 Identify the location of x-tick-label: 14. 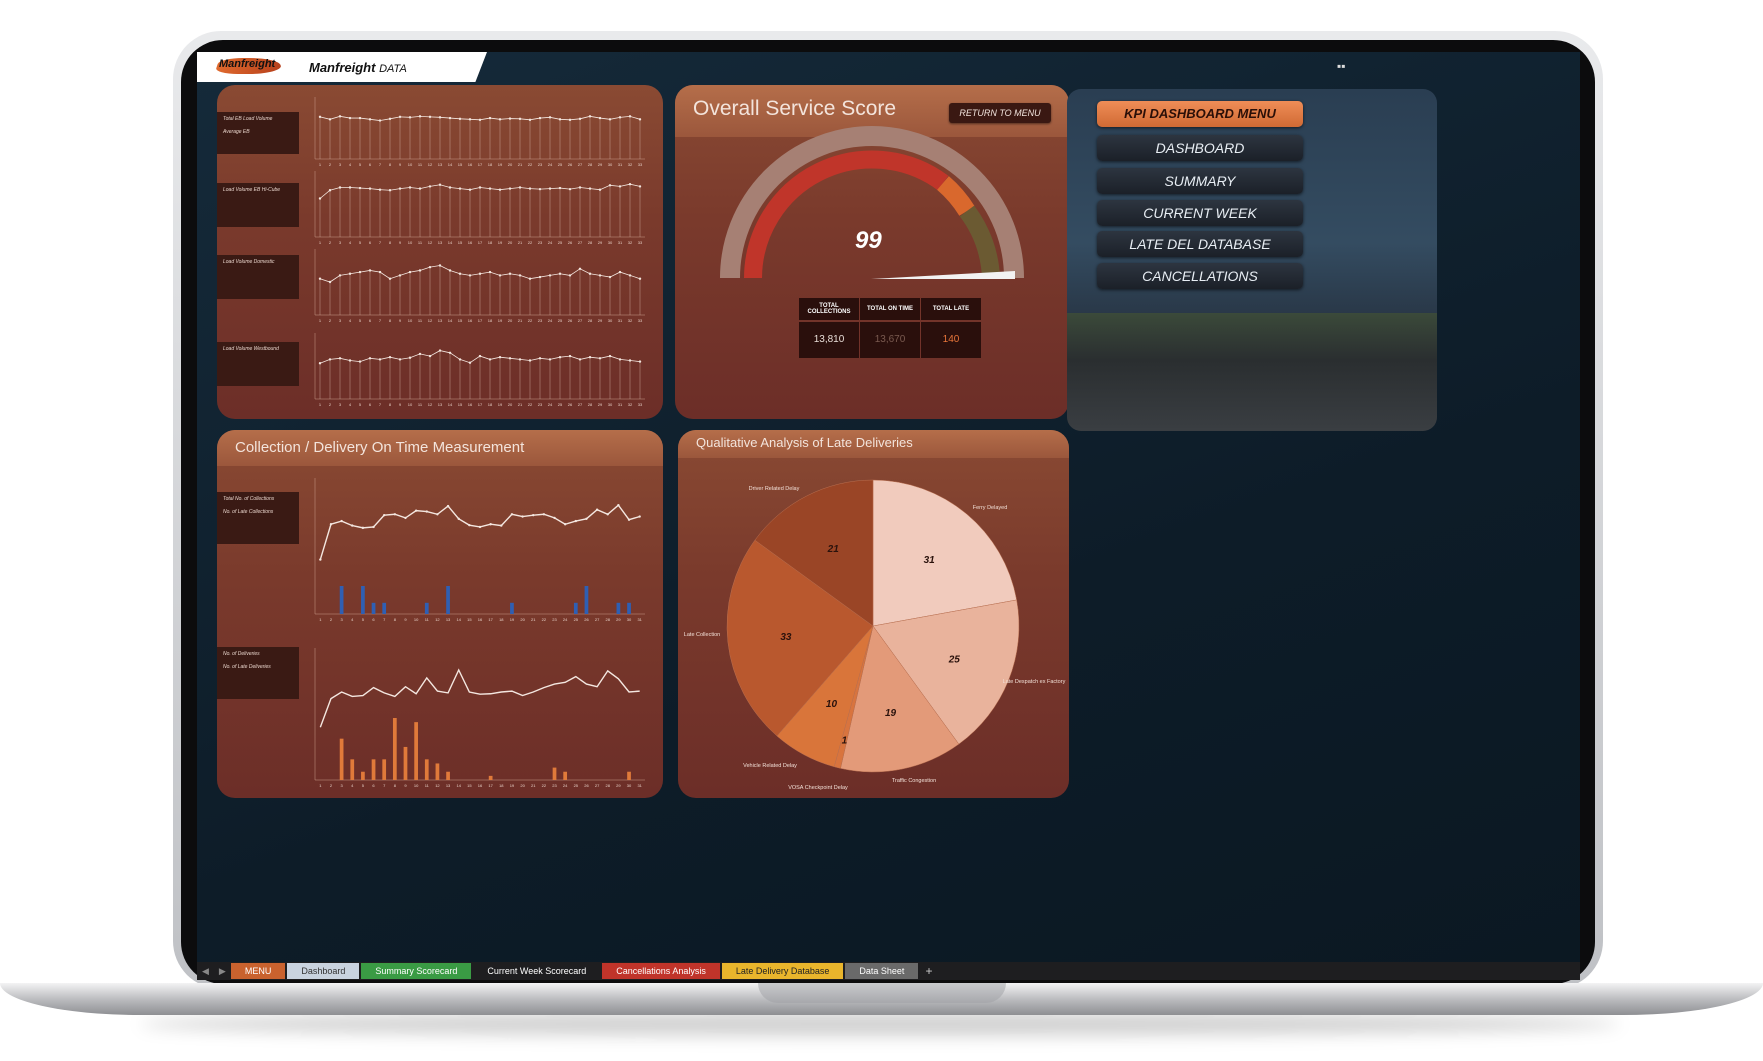
(450, 164).